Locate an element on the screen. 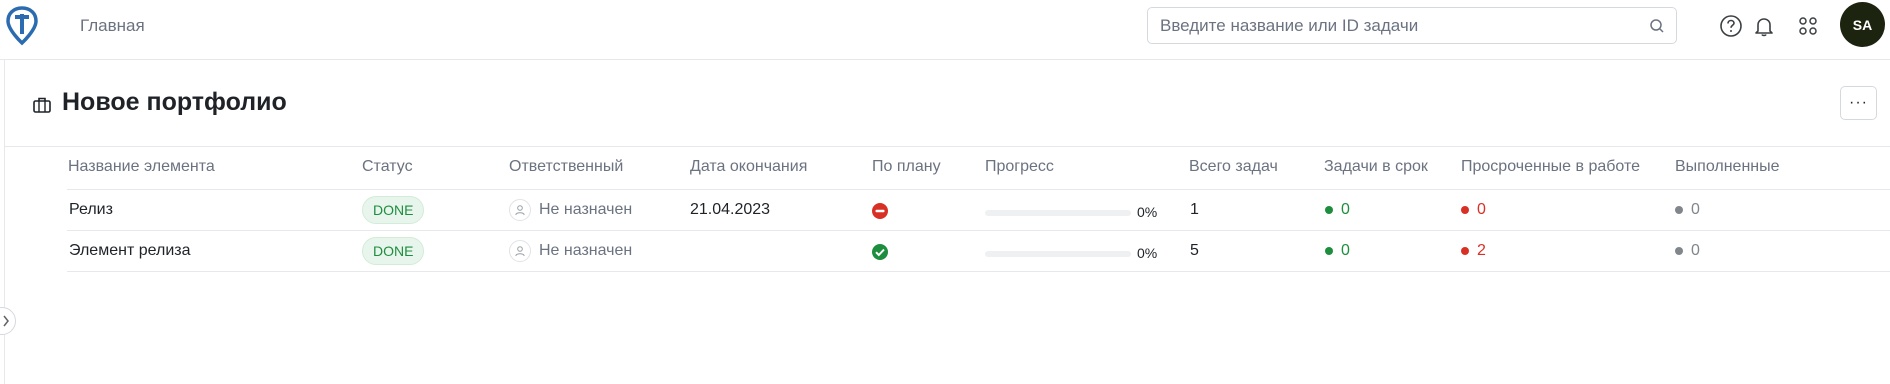 The height and width of the screenshot is (384, 1890). column-header-due-date: Дата окончания is located at coordinates (748, 167).